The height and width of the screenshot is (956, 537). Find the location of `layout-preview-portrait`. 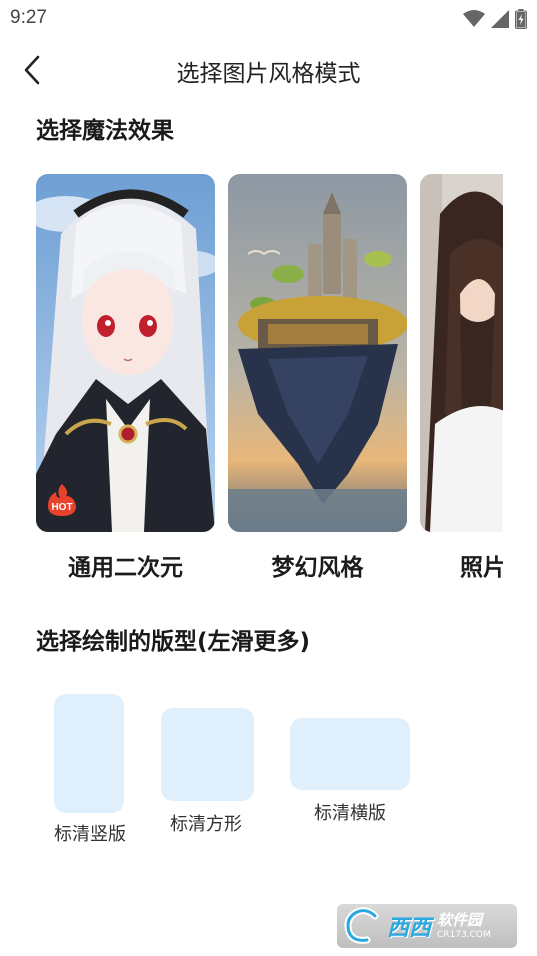

layout-preview-portrait is located at coordinates (89, 753).